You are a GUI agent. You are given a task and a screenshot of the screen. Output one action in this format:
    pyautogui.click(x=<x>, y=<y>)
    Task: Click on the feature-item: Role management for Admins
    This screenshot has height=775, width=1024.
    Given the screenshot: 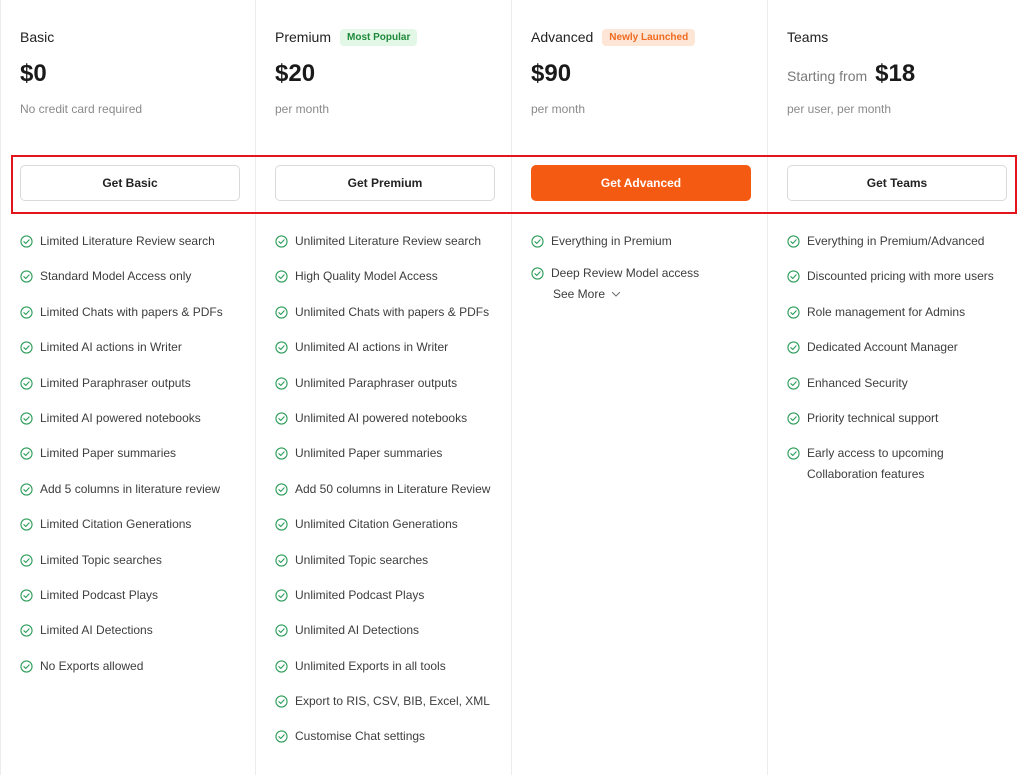 What is the action you would take?
    pyautogui.click(x=902, y=320)
    